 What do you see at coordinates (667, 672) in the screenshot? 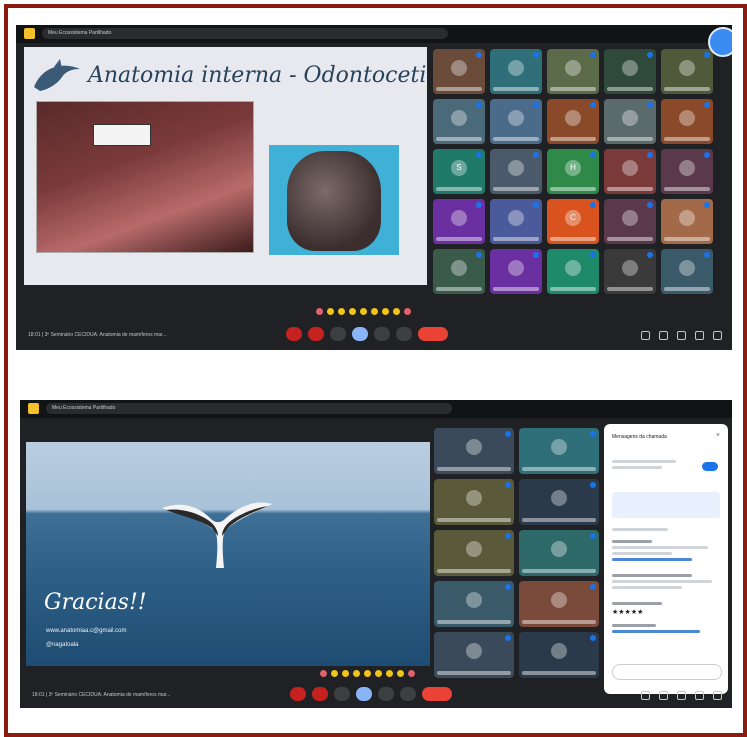
I see `chat-input` at bounding box center [667, 672].